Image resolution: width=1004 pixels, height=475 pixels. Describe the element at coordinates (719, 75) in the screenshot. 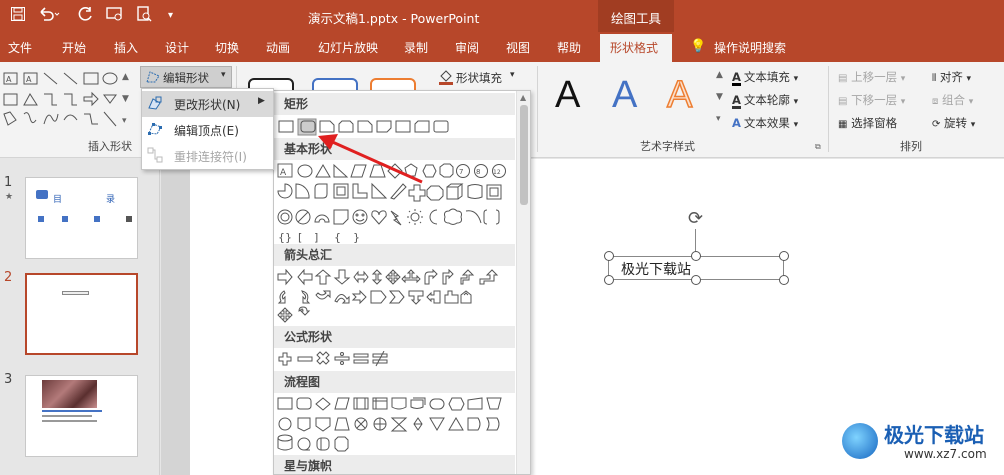

I see `wordart-scroll-up-icon: ▲` at that location.